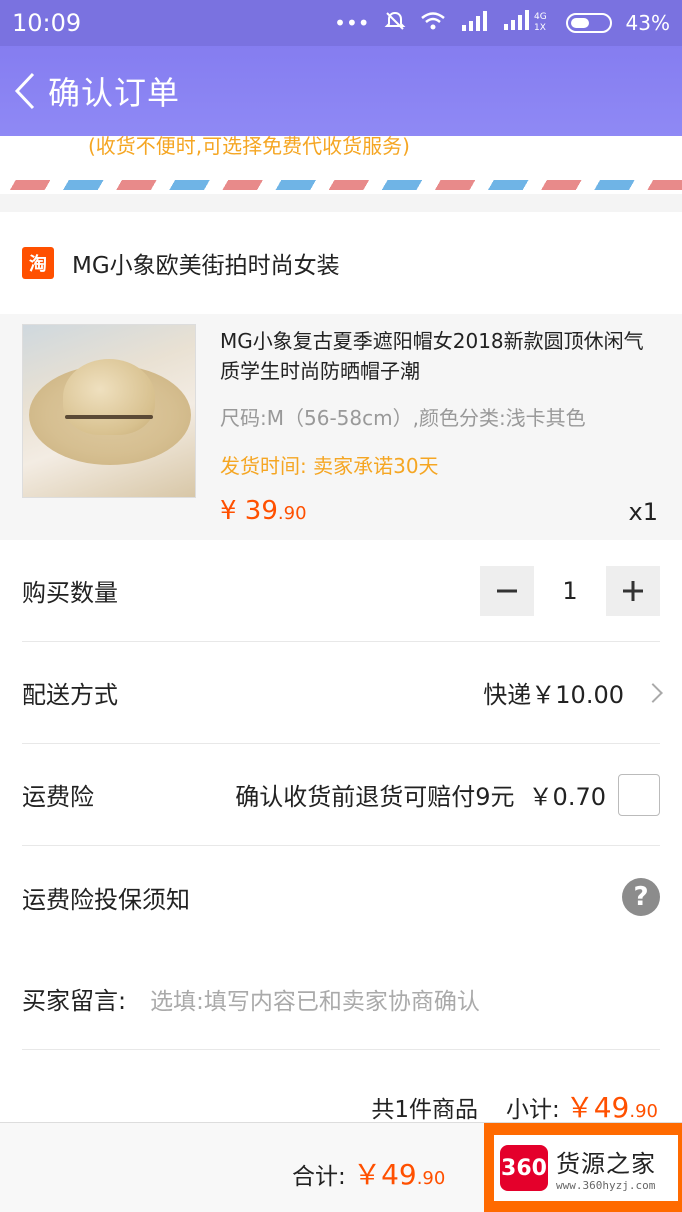 This screenshot has width=682, height=1212. Describe the element at coordinates (352, 23) in the screenshot. I see `more-icon: •••` at that location.